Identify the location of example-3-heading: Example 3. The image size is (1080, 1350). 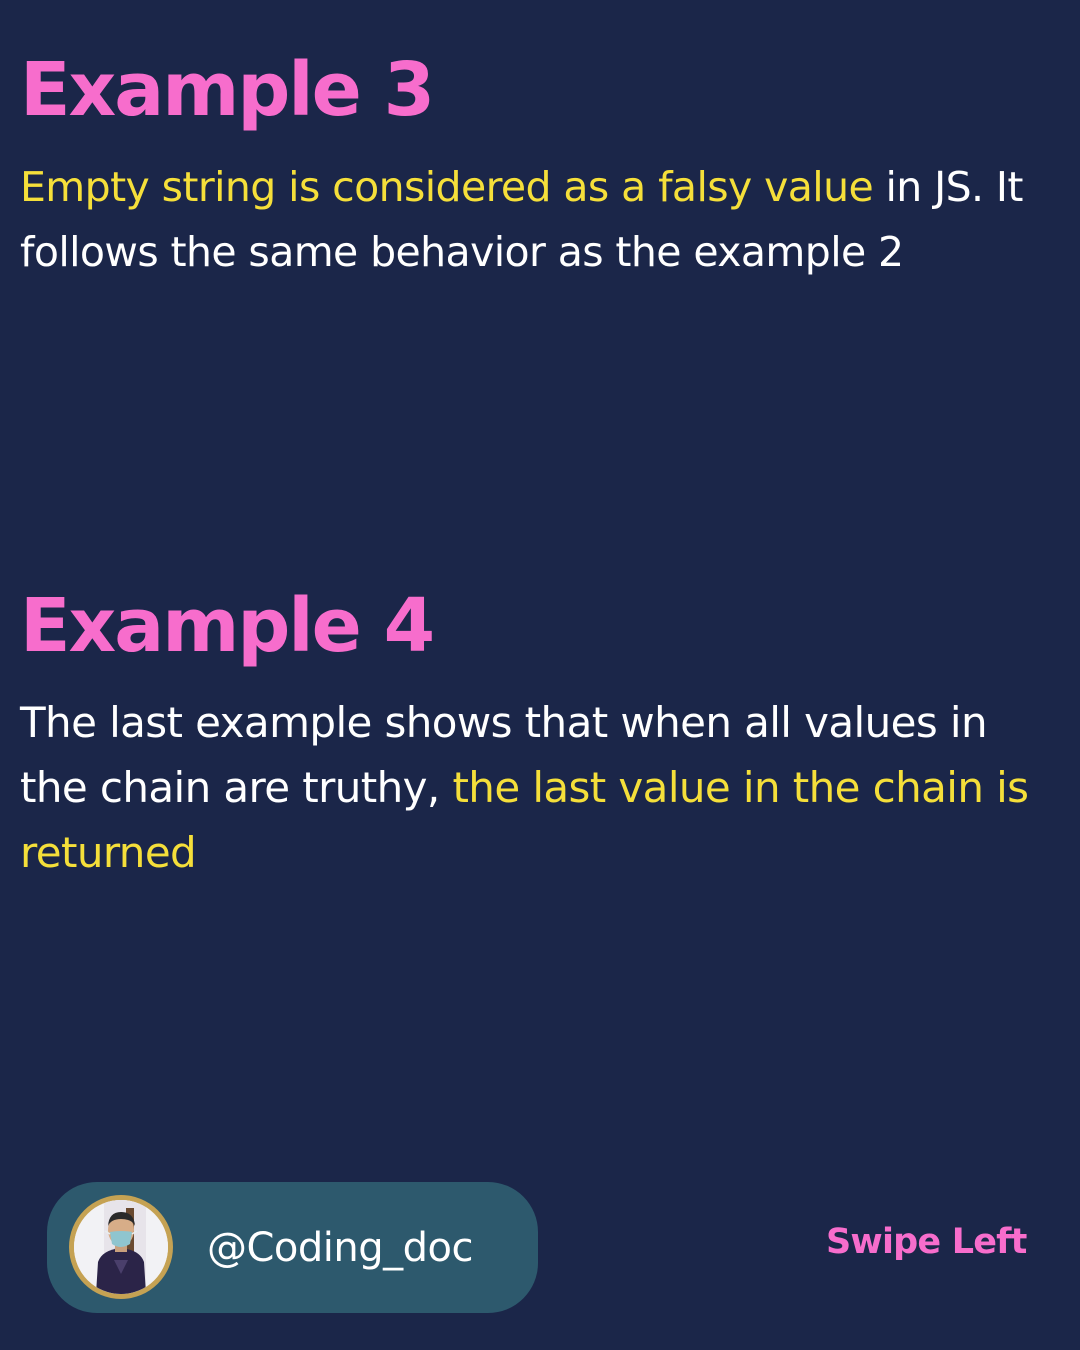
(227, 90).